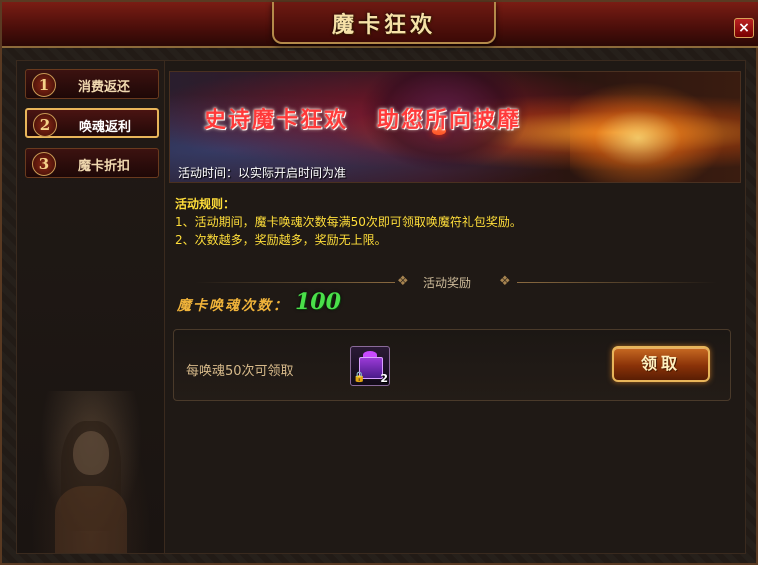 The height and width of the screenshot is (565, 758). Describe the element at coordinates (295, 282) in the screenshot. I see `divider-line-left` at that location.